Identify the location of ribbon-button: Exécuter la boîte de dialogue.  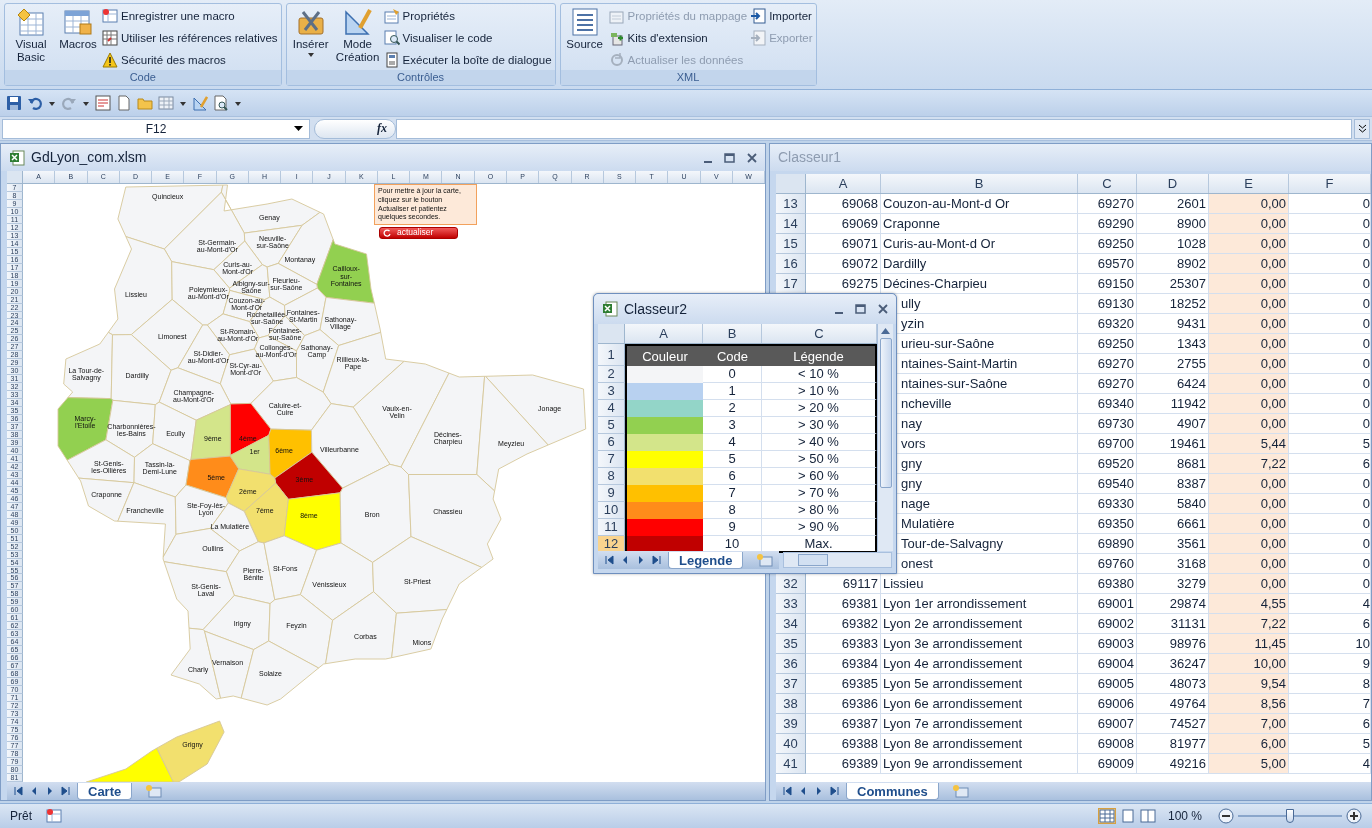
(467, 60).